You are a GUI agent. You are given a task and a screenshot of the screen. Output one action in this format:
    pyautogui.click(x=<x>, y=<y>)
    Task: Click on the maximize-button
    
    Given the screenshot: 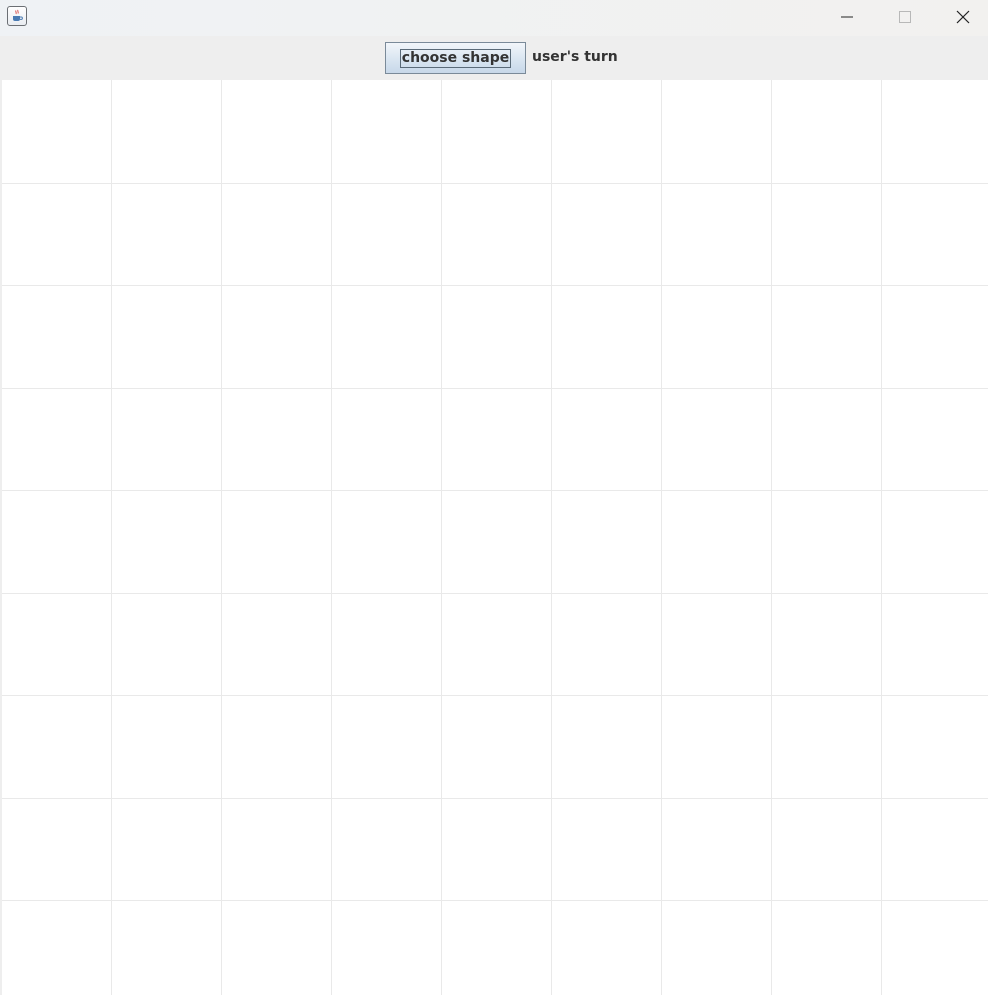 What is the action you would take?
    pyautogui.click(x=905, y=17)
    